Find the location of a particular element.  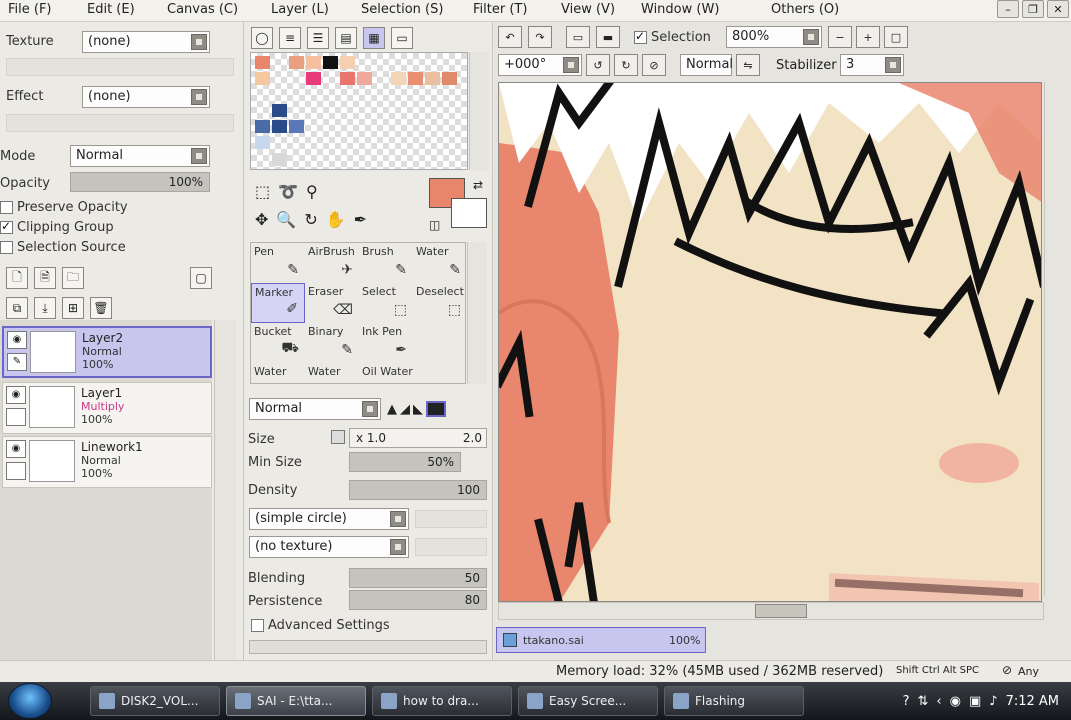

rotate-icon: ↻ is located at coordinates (310, 219).